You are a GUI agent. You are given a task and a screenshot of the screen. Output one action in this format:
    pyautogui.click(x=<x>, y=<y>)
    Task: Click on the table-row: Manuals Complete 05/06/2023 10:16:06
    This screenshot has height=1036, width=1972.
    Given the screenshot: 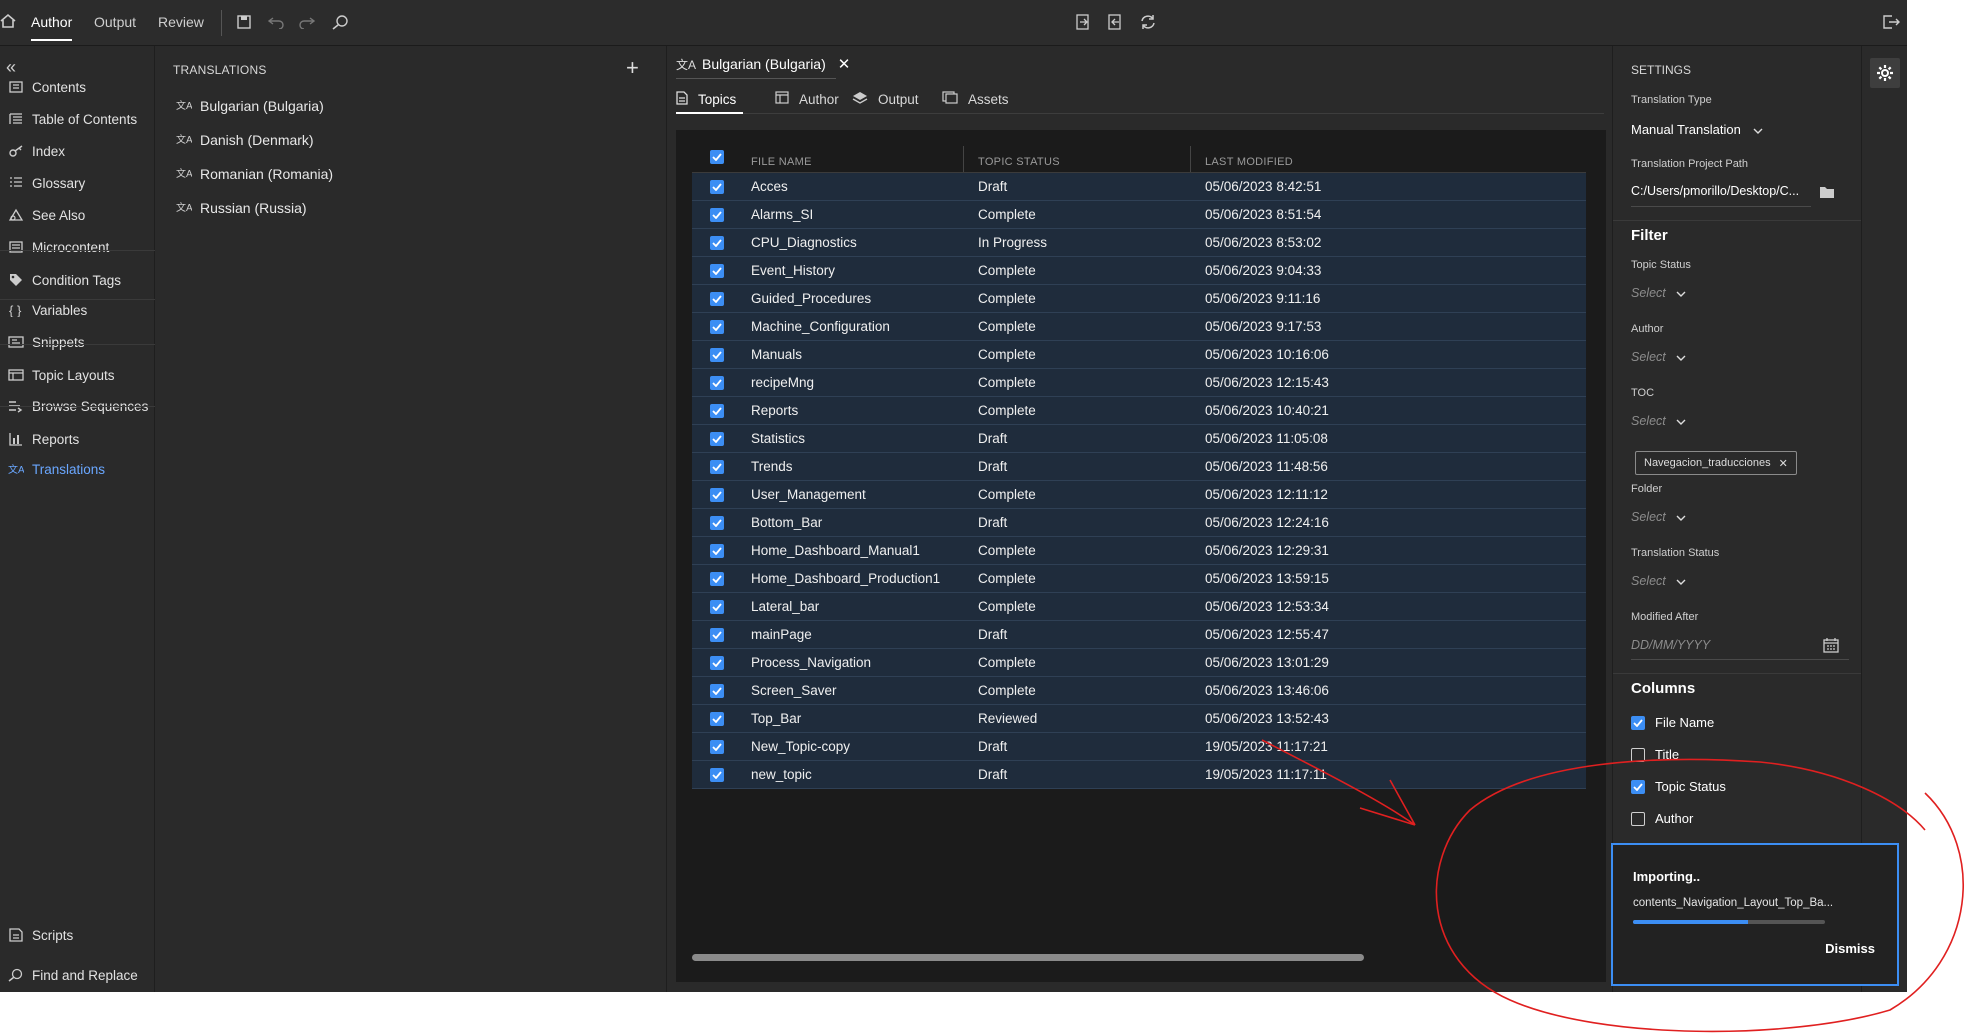 What is the action you would take?
    pyautogui.click(x=1139, y=355)
    